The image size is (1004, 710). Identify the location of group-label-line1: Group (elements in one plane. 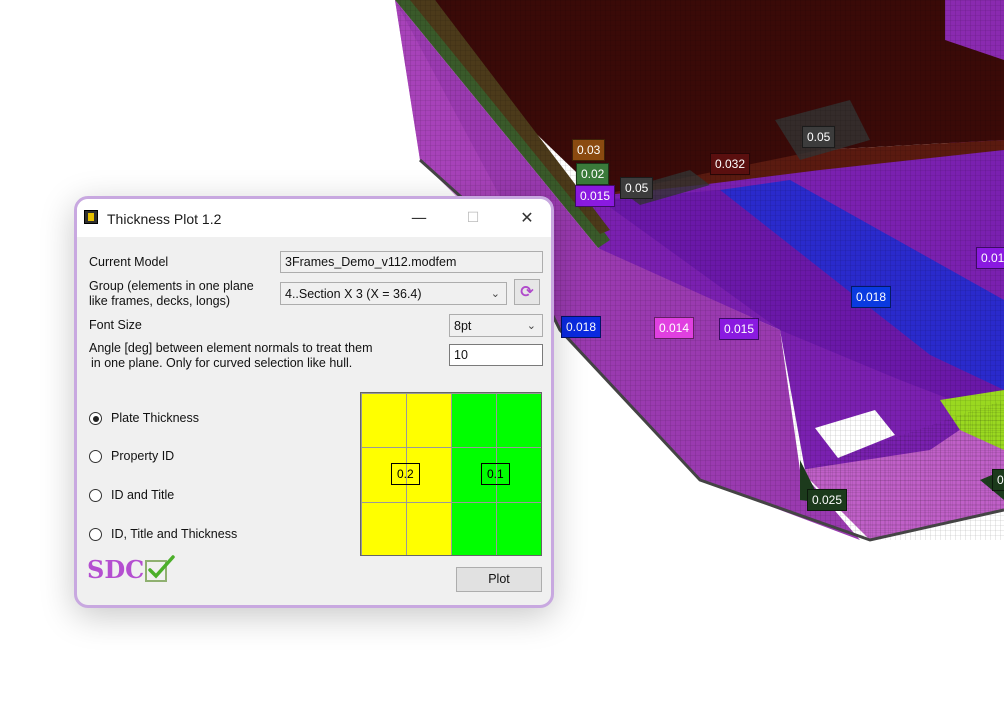
(171, 286).